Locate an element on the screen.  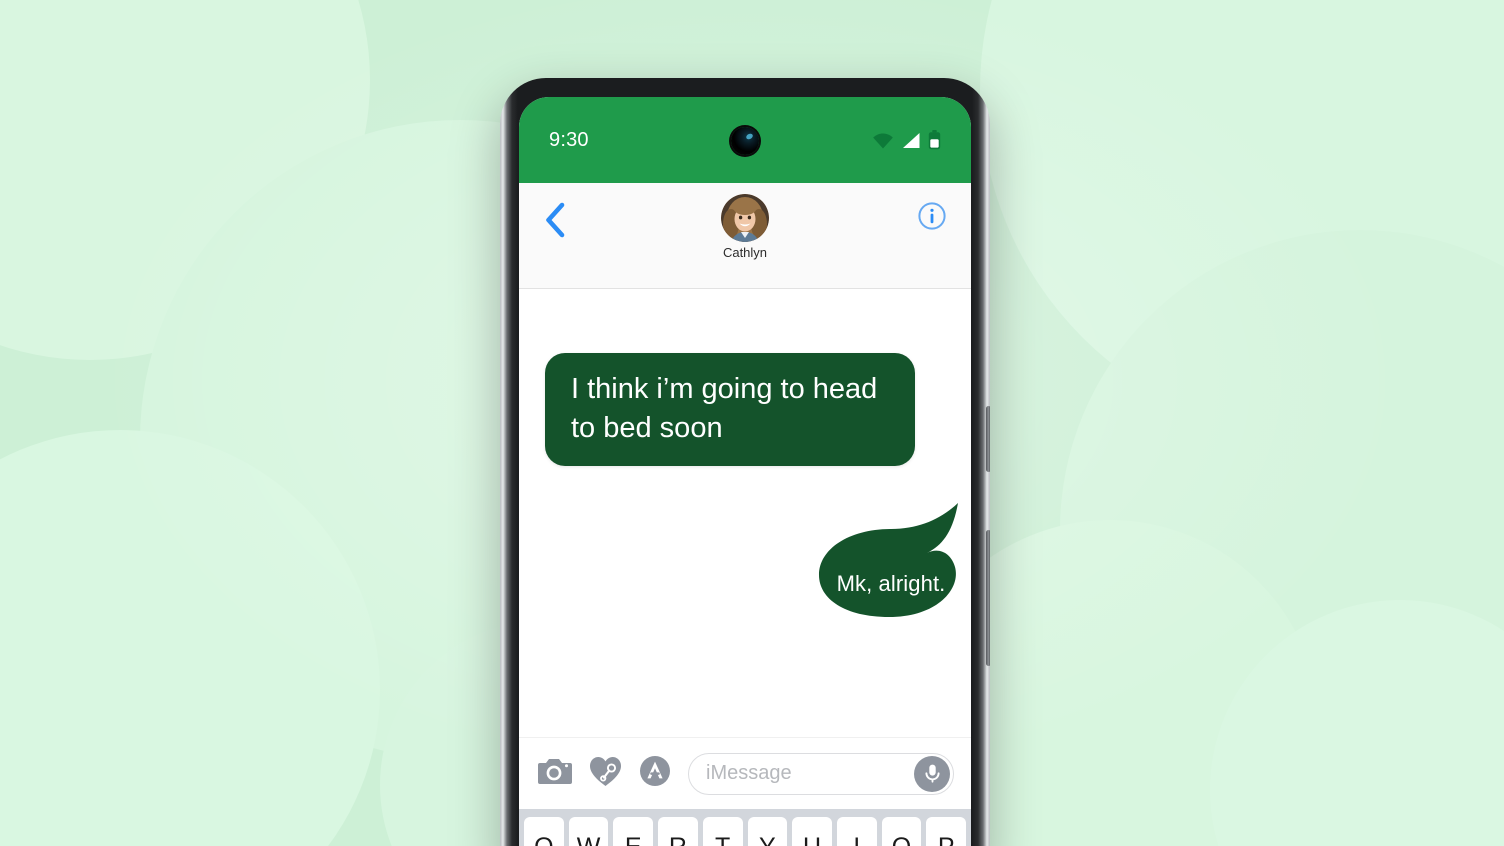
key-w: W is located at coordinates (588, 831).